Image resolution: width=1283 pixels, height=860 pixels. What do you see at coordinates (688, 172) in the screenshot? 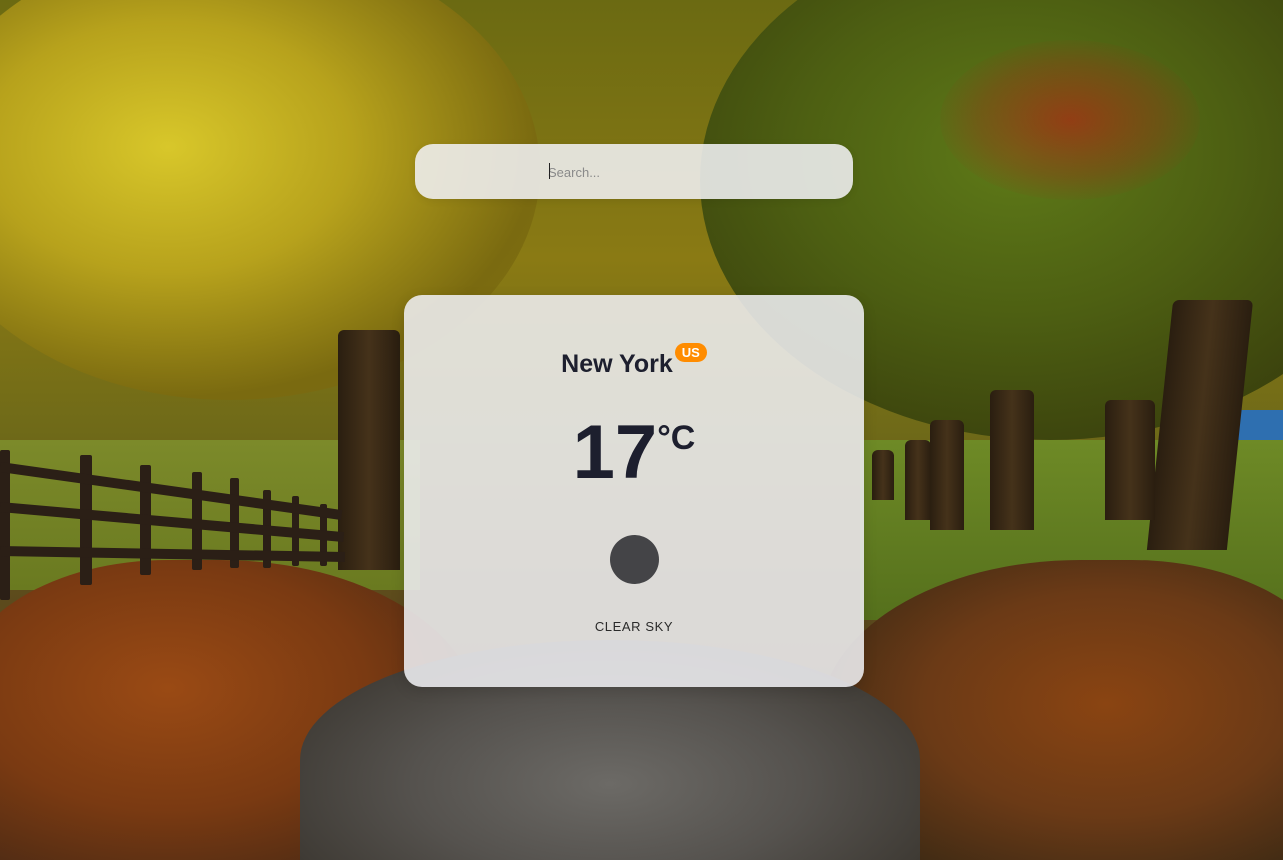
I see `search-input` at bounding box center [688, 172].